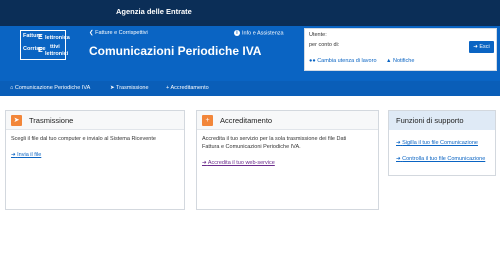  I want to click on notifications-link: ▲ Notifiche, so click(400, 61).